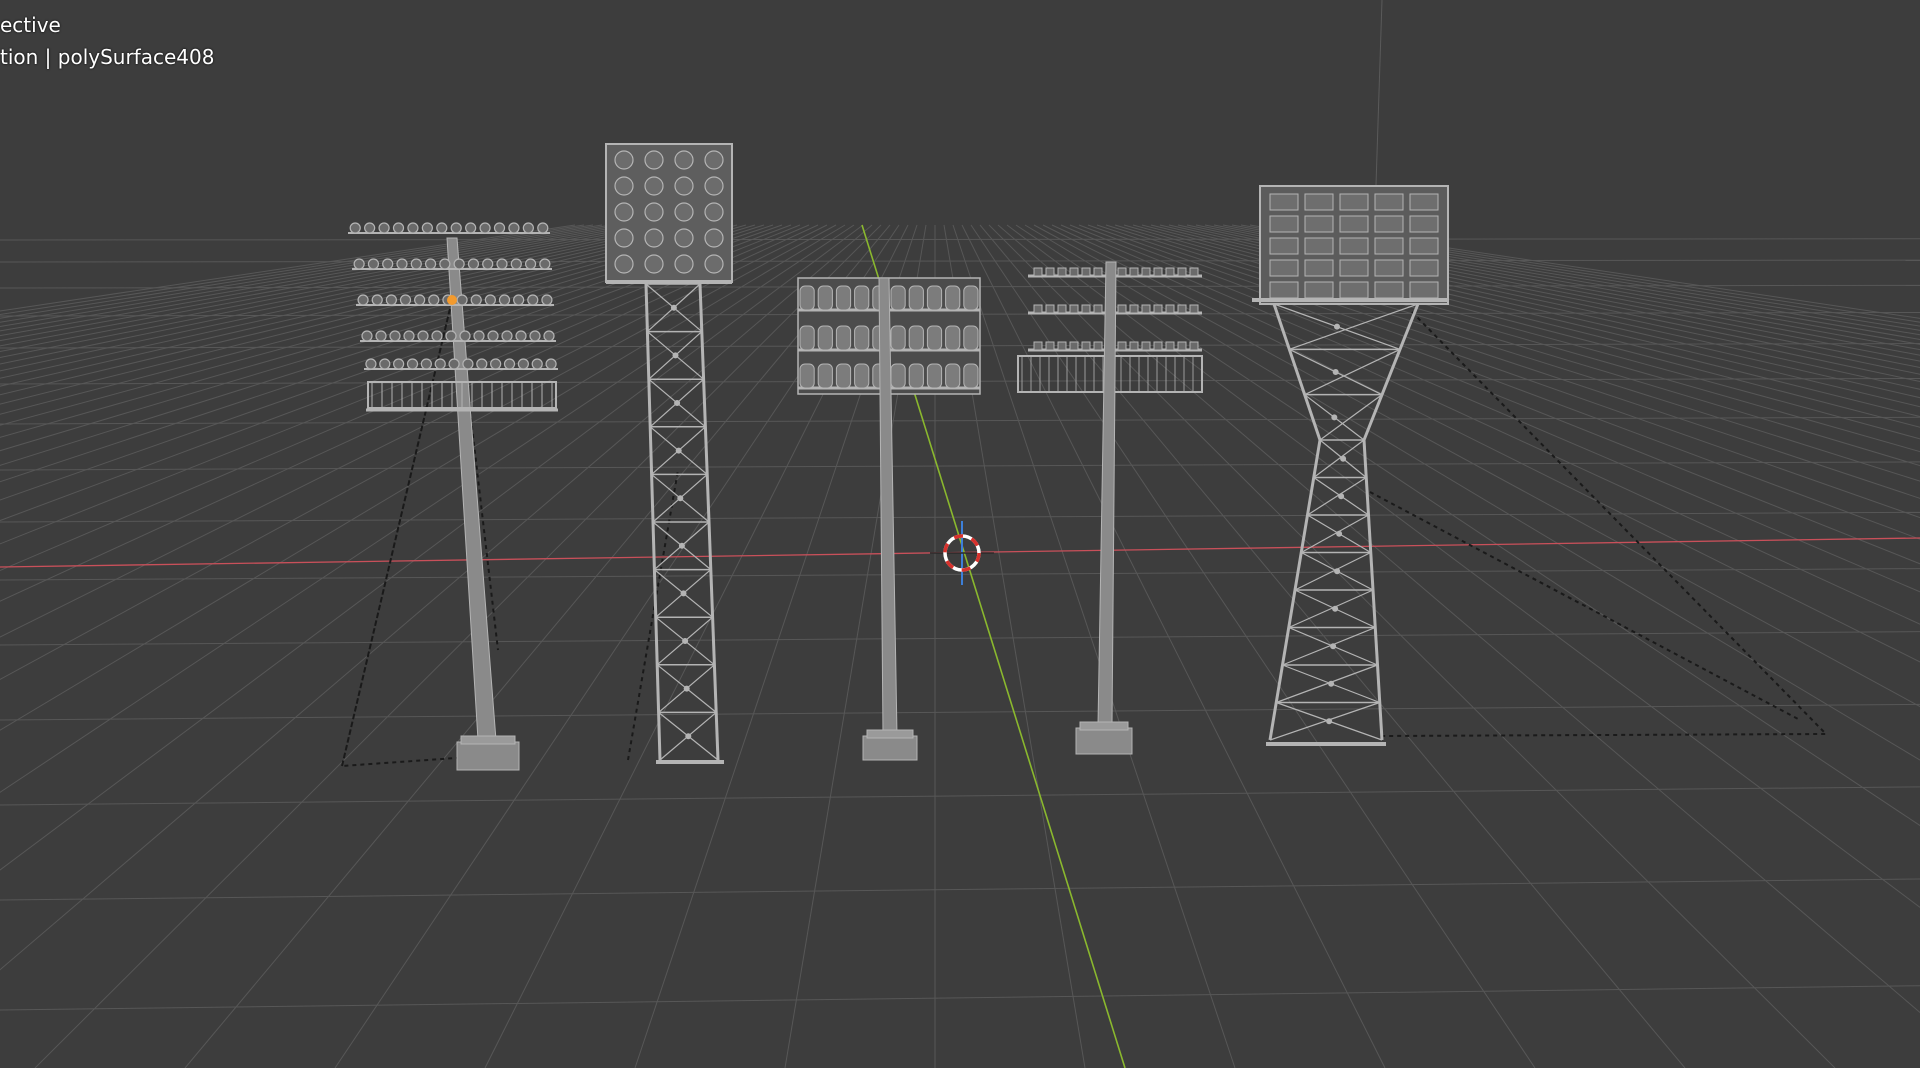 The image size is (1920, 1068). What do you see at coordinates (107, 57) in the screenshot?
I see `active-object-info: tion | polySurface408` at bounding box center [107, 57].